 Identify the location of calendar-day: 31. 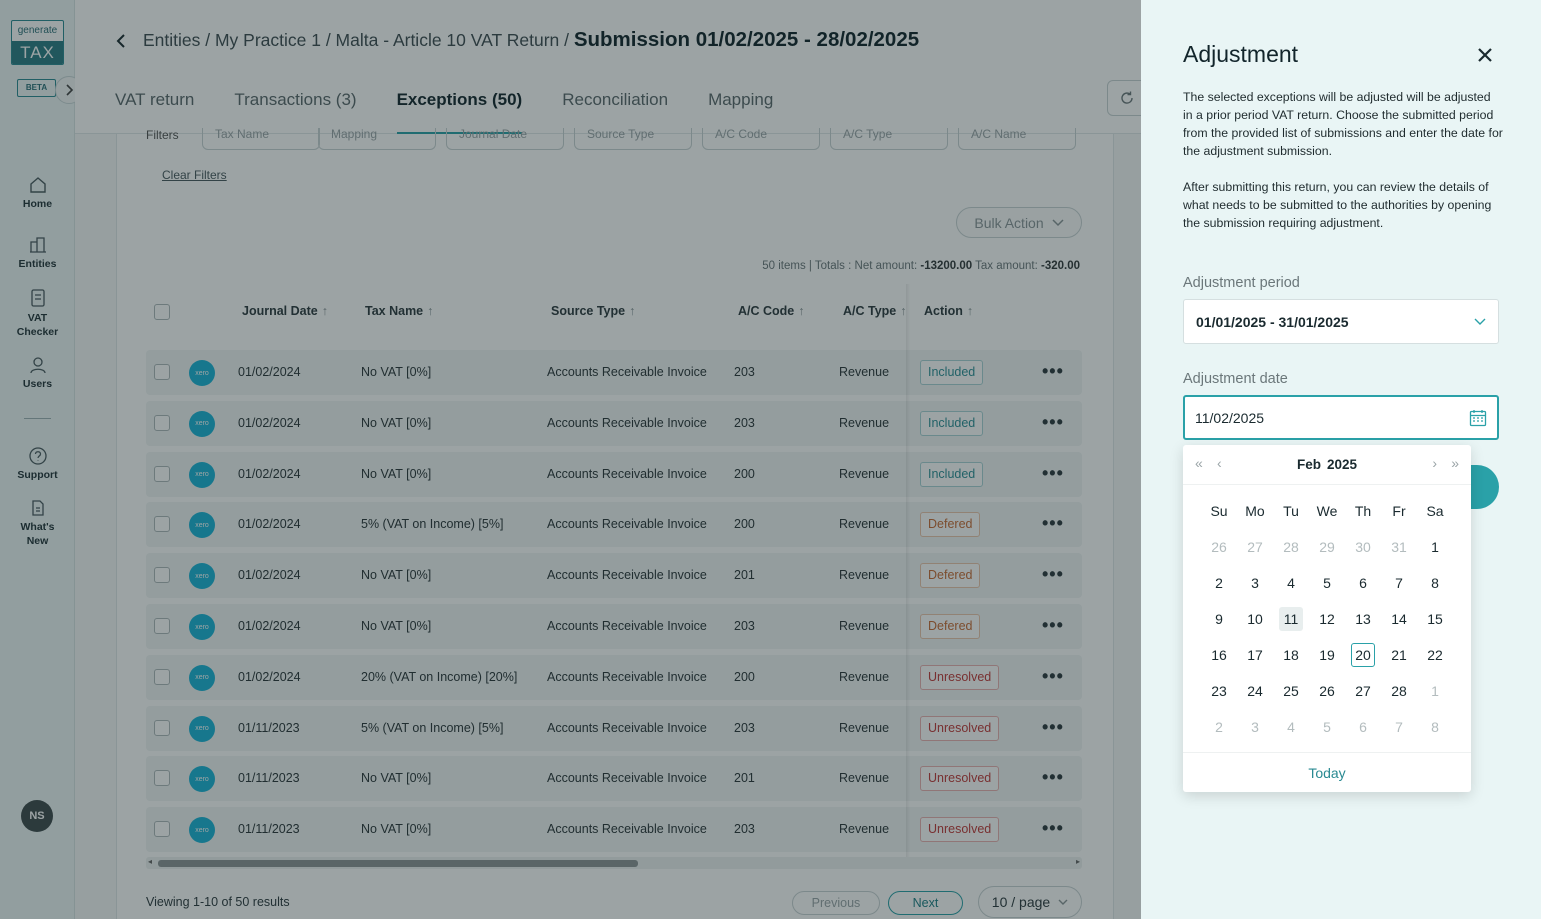
(1399, 547).